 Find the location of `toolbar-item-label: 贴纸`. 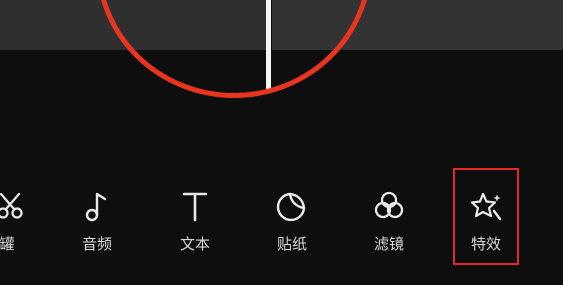

toolbar-item-label: 贴纸 is located at coordinates (291, 244).